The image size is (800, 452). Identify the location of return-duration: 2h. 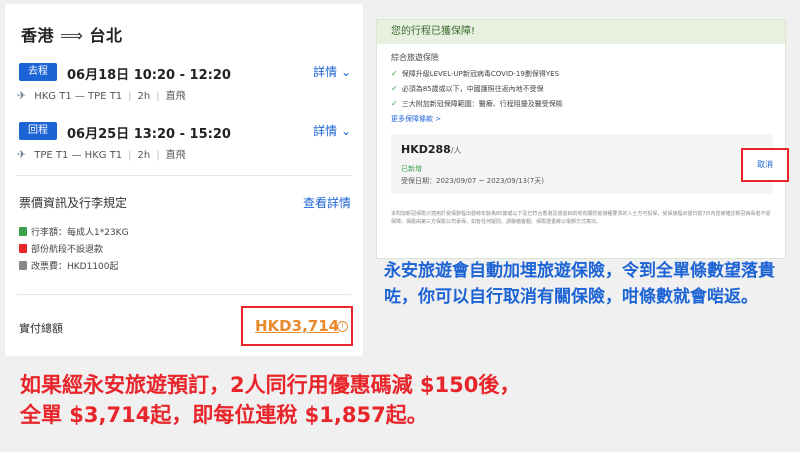
(144, 155).